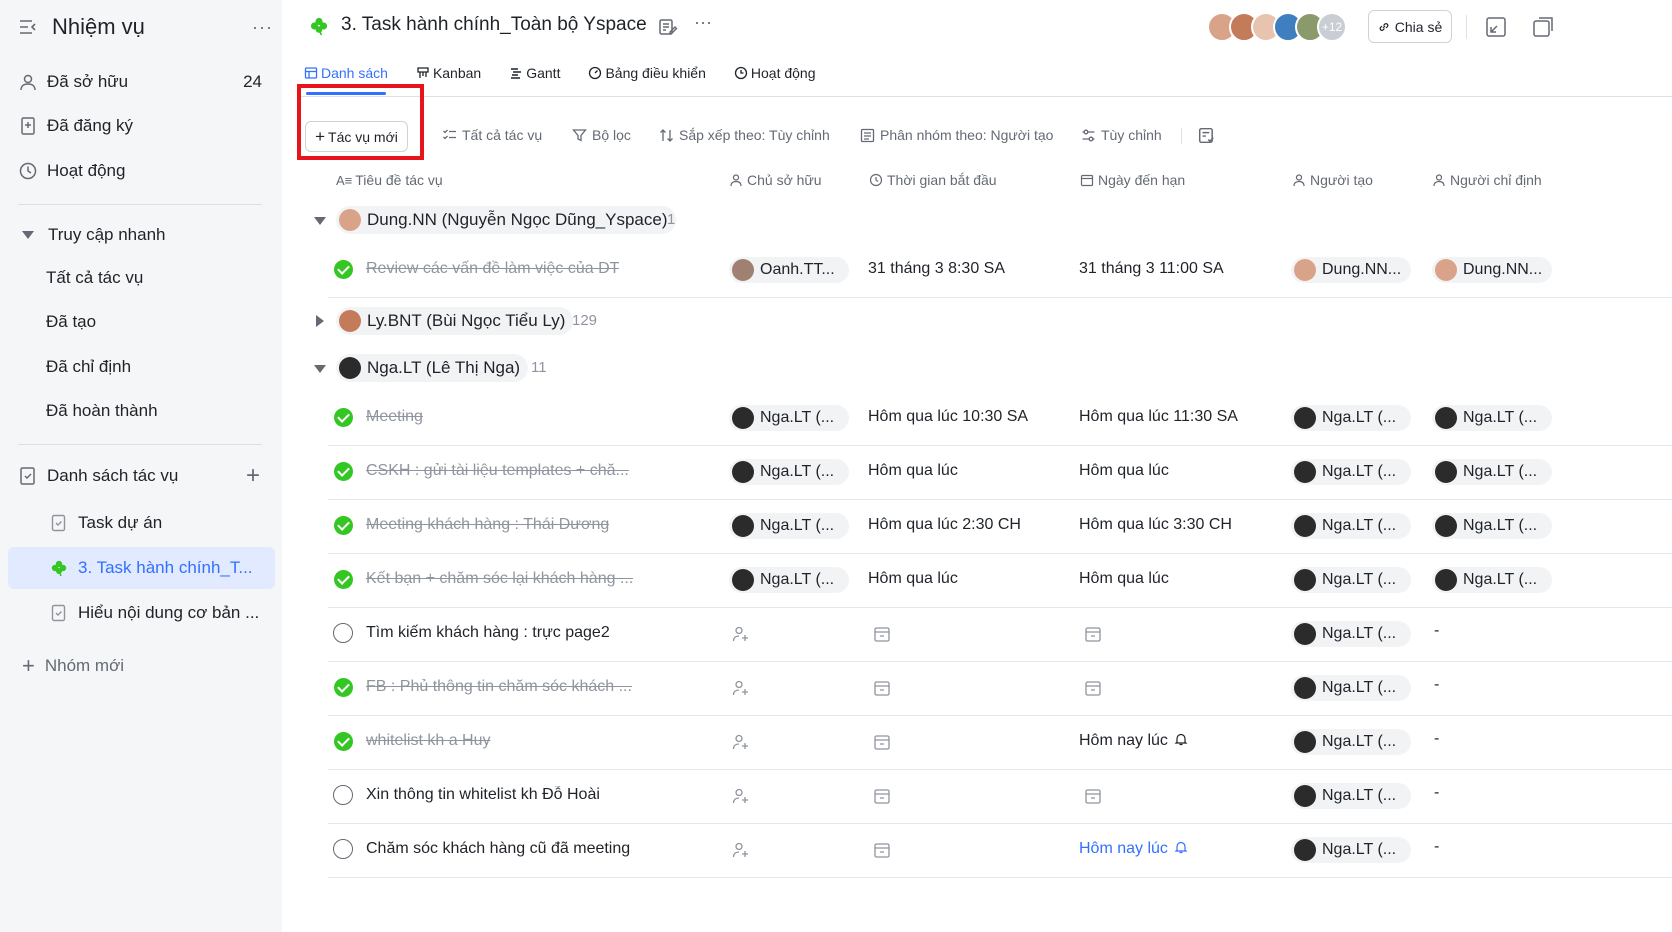  What do you see at coordinates (1158, 417) in the screenshot?
I see `due-date: Hôm qua lúc 11:30 SA` at bounding box center [1158, 417].